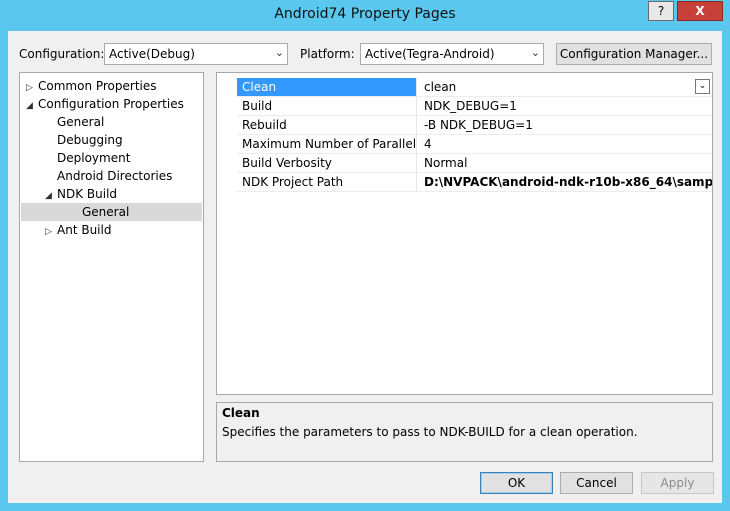 This screenshot has width=730, height=511. What do you see at coordinates (565, 125) in the screenshot?
I see `property-value: -B NDK_DEBUG=1` at bounding box center [565, 125].